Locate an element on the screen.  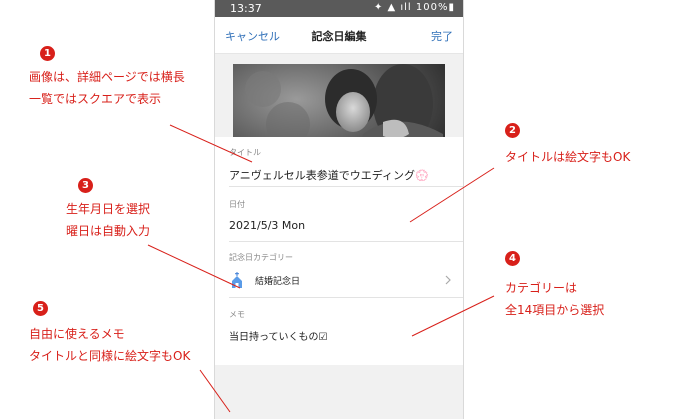
annotation-note-3: 生年月日を選択 曜日は自動入力 is located at coordinates (108, 220).